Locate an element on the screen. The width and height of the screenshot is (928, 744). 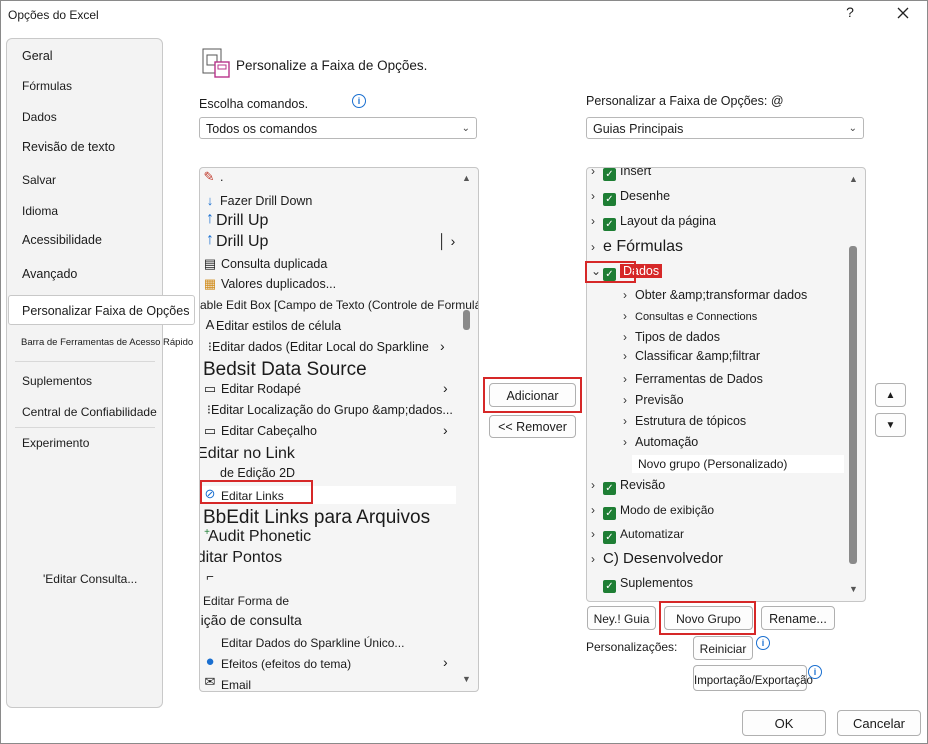
command-item: BbEdit Links para Arquivos is located at coordinates (316, 518).